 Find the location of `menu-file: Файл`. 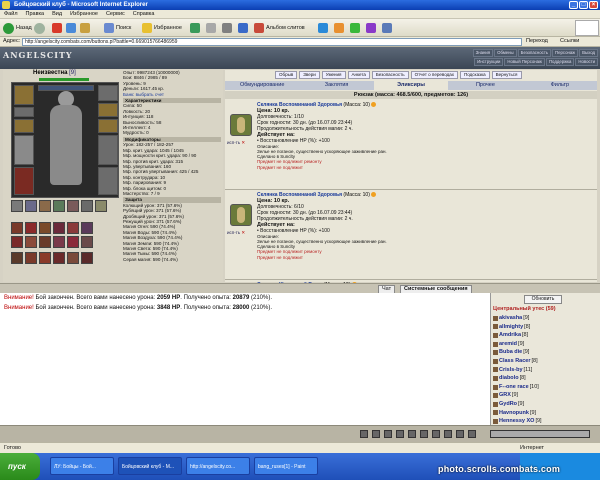

menu-file: Файл is located at coordinates (11, 14).